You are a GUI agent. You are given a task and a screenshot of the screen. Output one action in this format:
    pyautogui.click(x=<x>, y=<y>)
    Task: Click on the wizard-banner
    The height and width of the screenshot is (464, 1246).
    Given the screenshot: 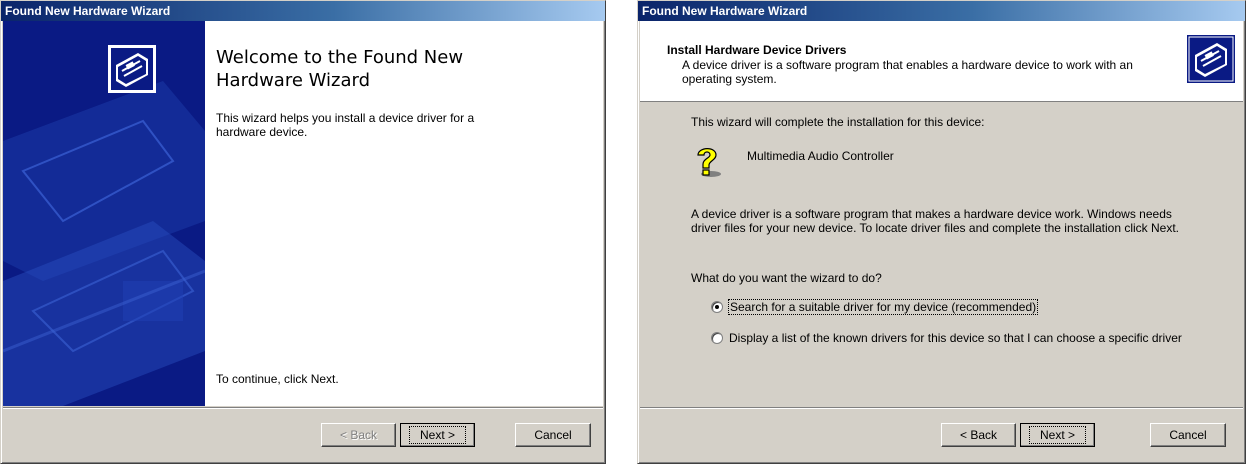 What is the action you would take?
    pyautogui.click(x=104, y=213)
    